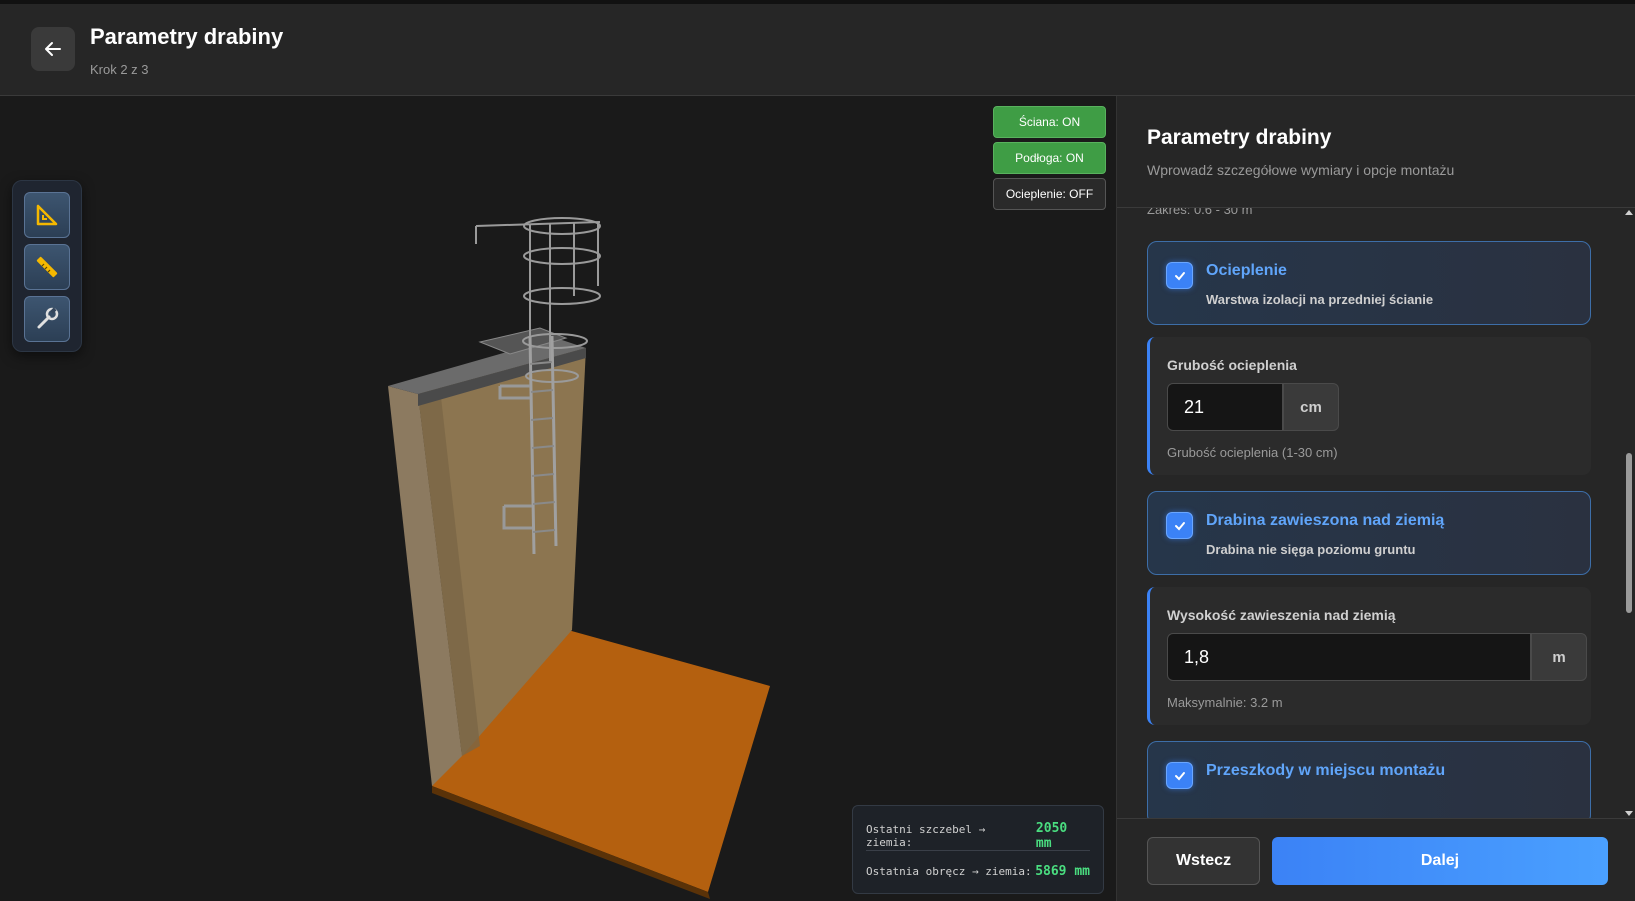  I want to click on panel-scrollbar, so click(1629, 513).